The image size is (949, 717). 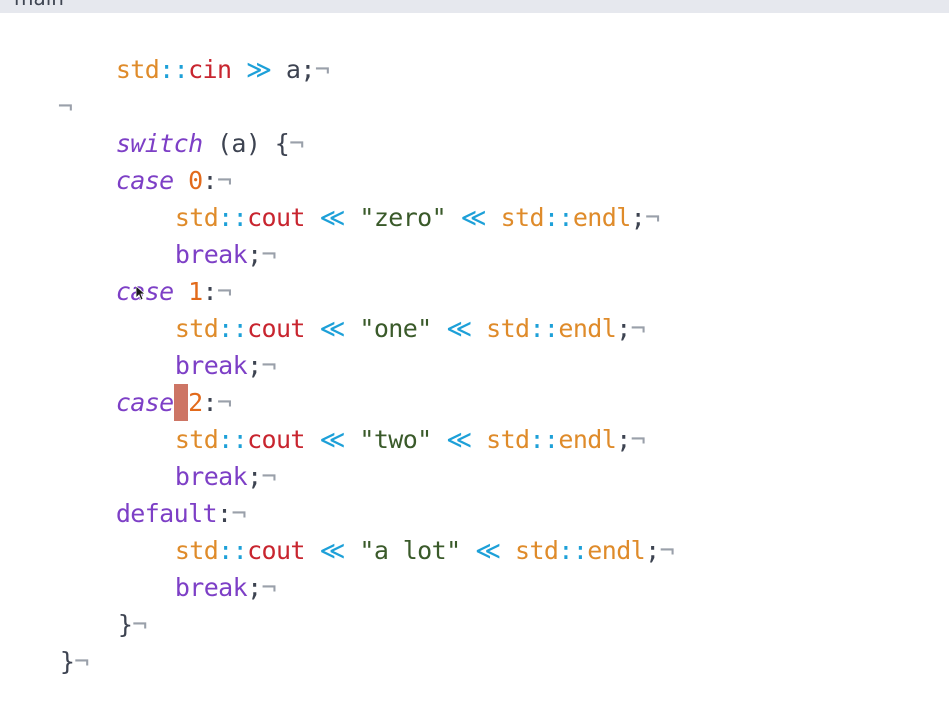 I want to click on code-line-17: }¬, so click(x=46, y=641).